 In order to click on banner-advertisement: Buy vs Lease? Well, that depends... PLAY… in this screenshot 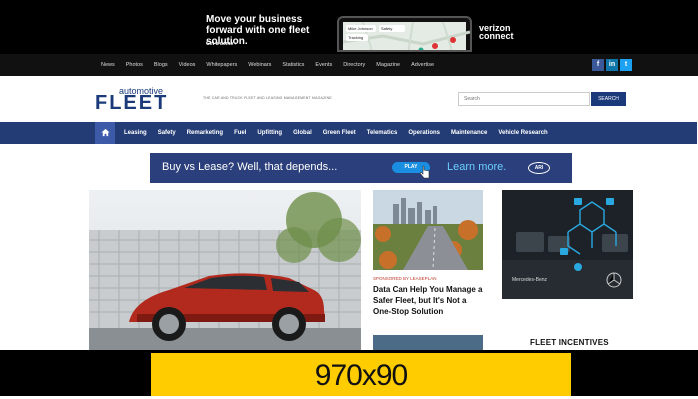, I will do `click(361, 168)`.